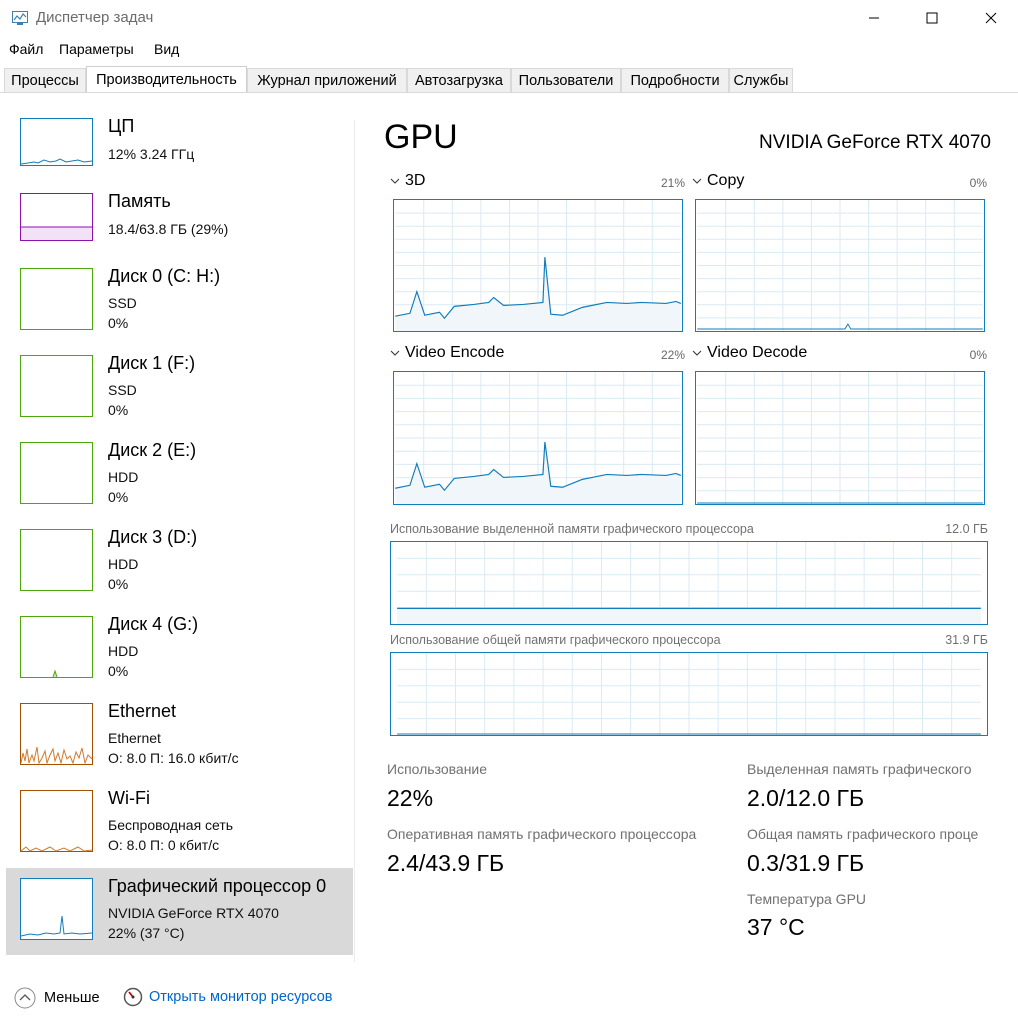 The width and height of the screenshot is (1018, 1027). What do you see at coordinates (415, 180) in the screenshot?
I see `engine-label: 3D` at bounding box center [415, 180].